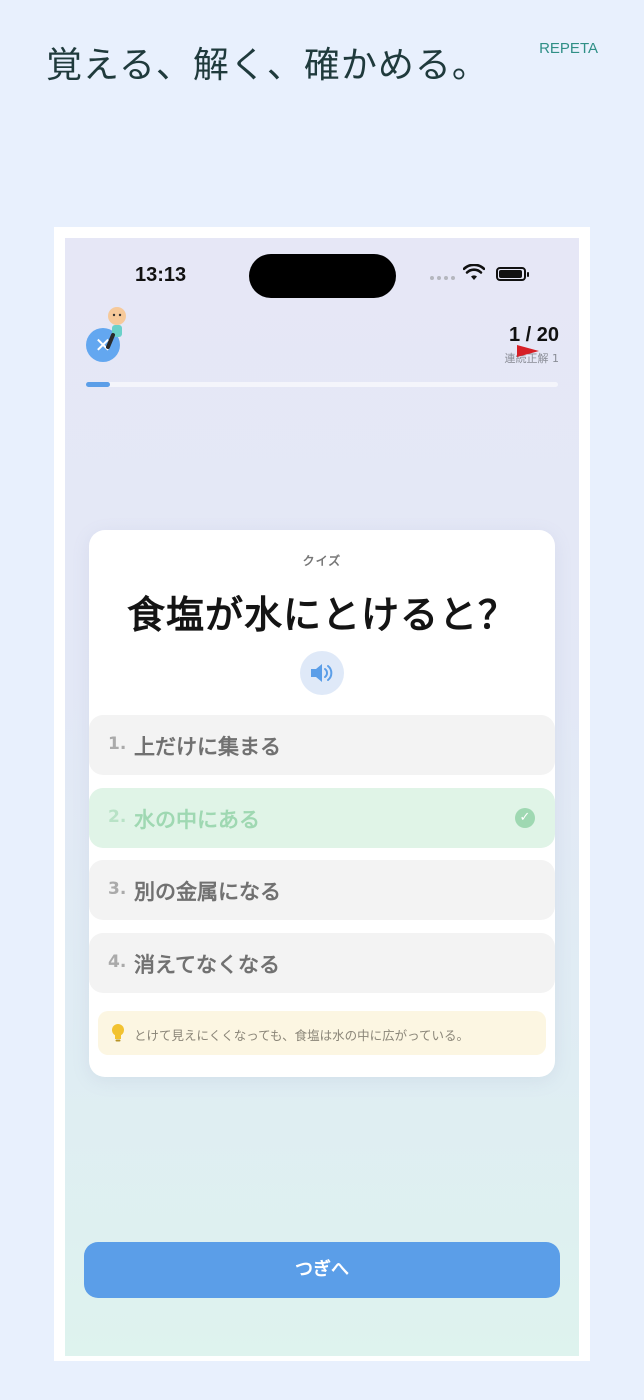  What do you see at coordinates (512, 274) in the screenshot?
I see `battery-icon` at bounding box center [512, 274].